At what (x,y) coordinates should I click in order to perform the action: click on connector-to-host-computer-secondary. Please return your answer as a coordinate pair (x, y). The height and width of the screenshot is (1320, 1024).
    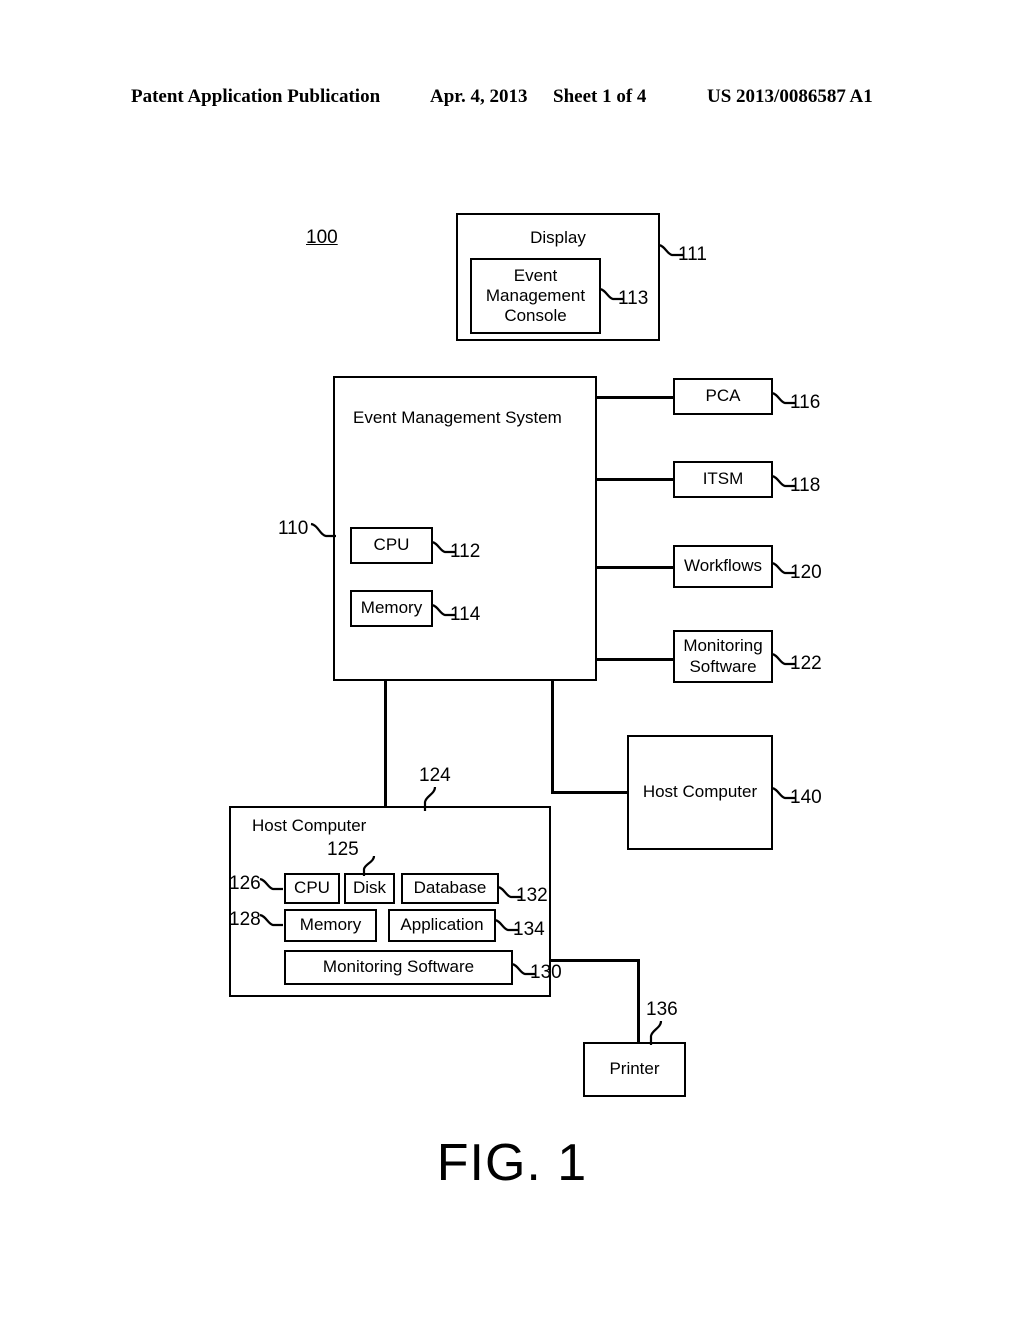
    Looking at the image, I should click on (590, 792).